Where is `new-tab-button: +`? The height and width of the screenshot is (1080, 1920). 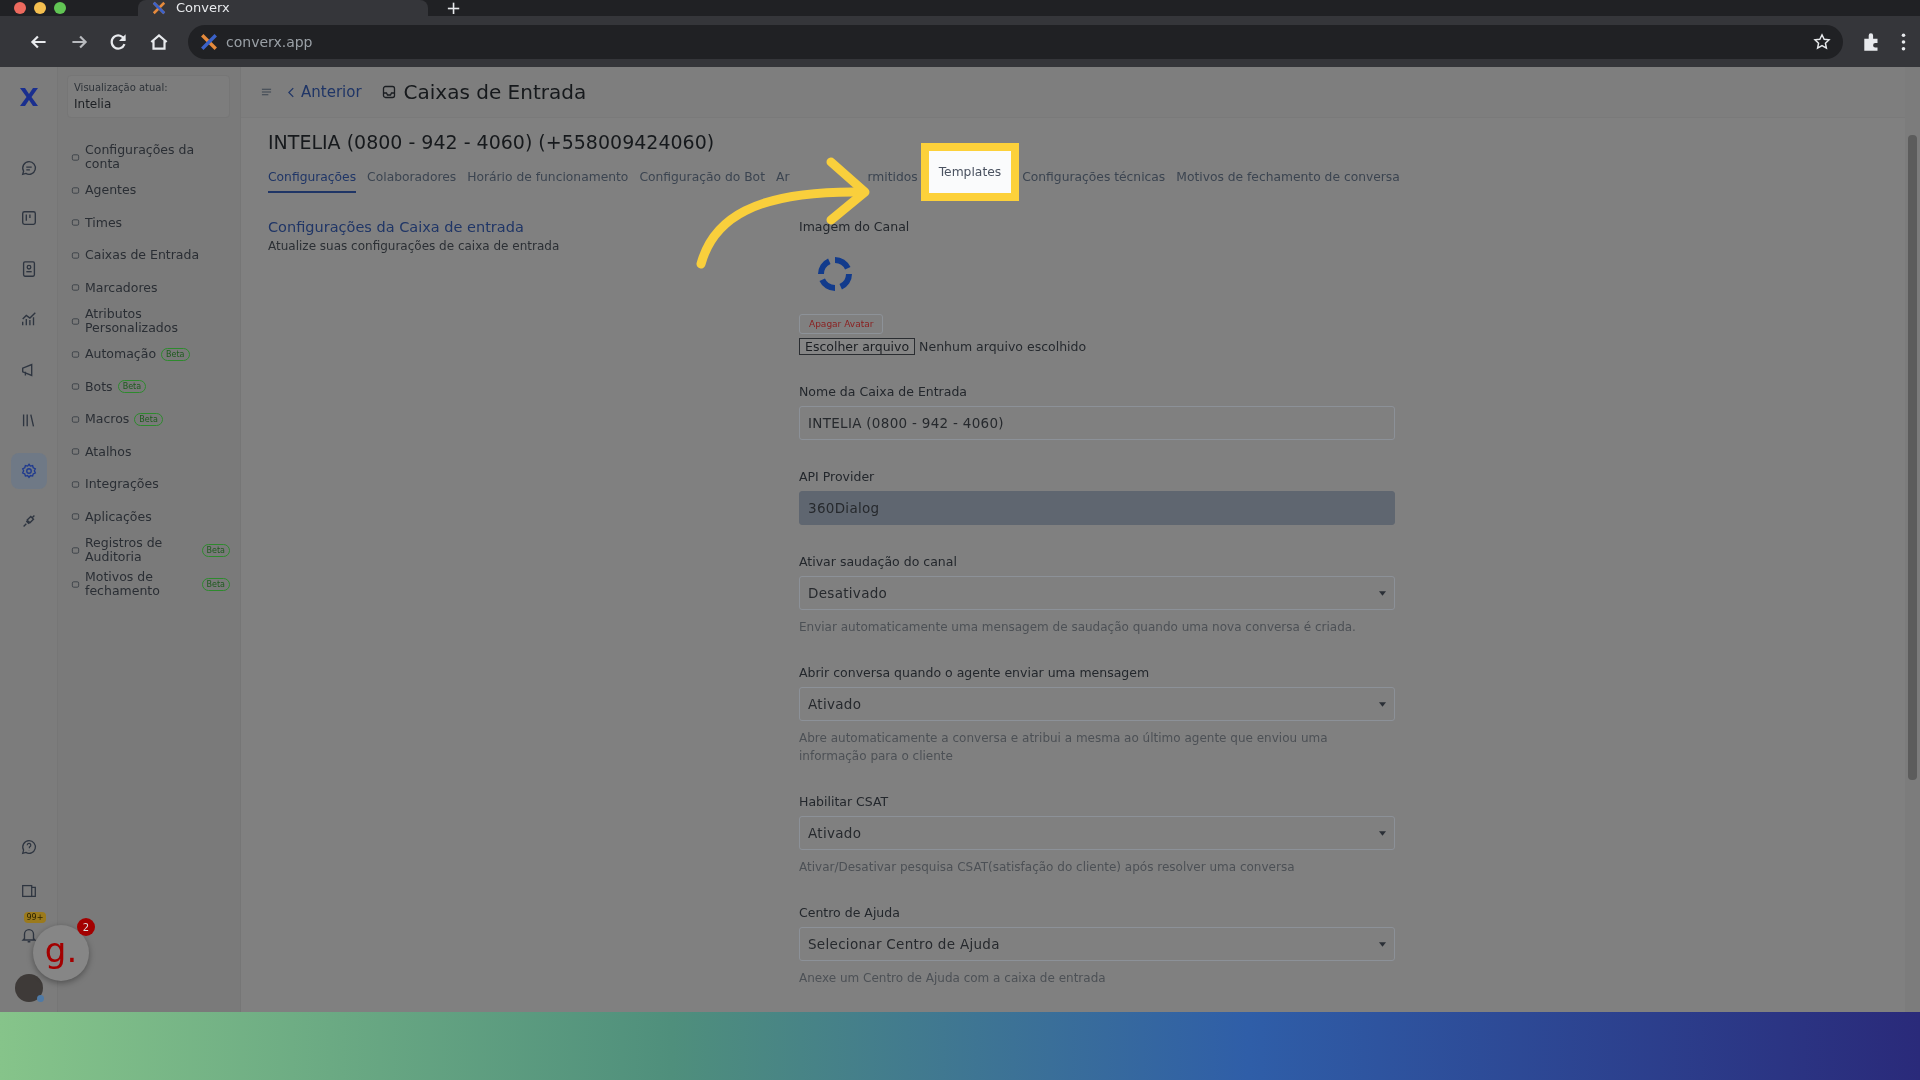
new-tab-button: + is located at coordinates (454, 8).